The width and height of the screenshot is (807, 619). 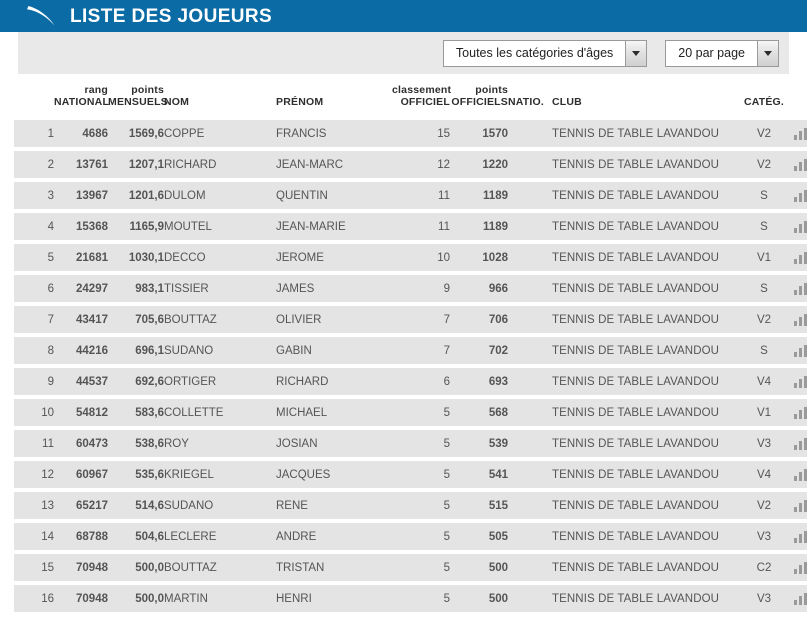 What do you see at coordinates (479, 351) in the screenshot?
I see `cell-points-officiels: 702` at bounding box center [479, 351].